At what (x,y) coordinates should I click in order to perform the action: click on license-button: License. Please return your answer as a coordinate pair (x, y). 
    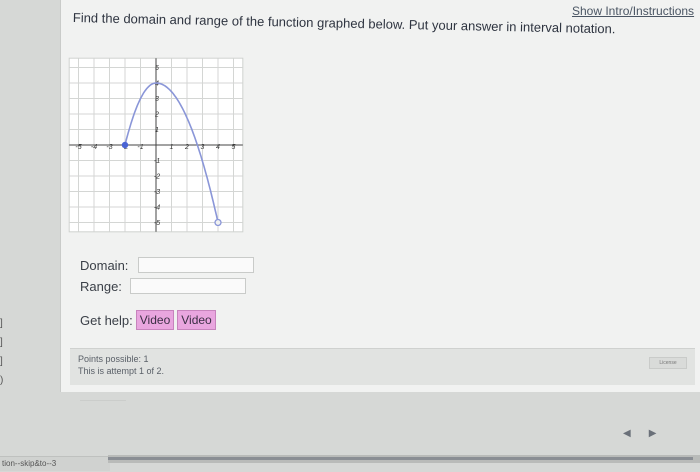
    Looking at the image, I should click on (668, 363).